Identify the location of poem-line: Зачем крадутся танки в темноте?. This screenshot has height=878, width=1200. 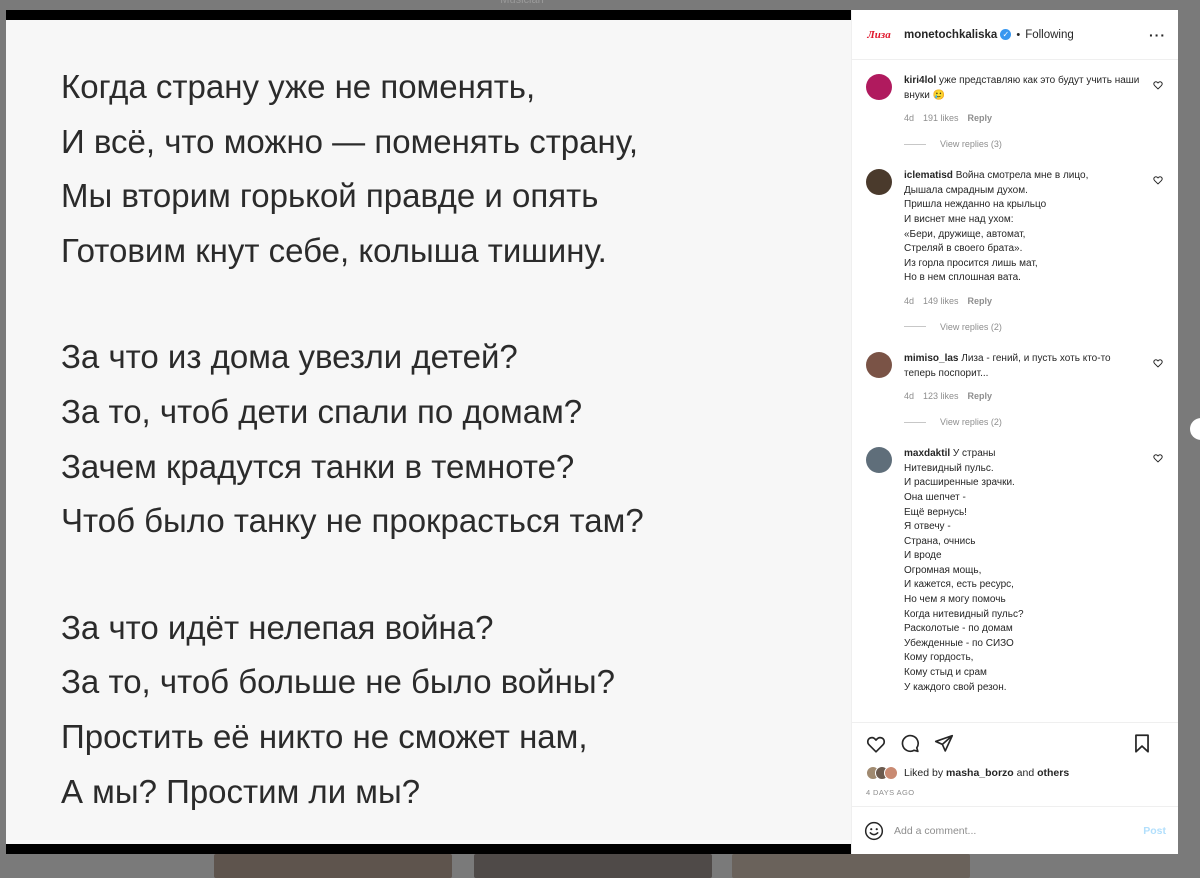
(318, 466).